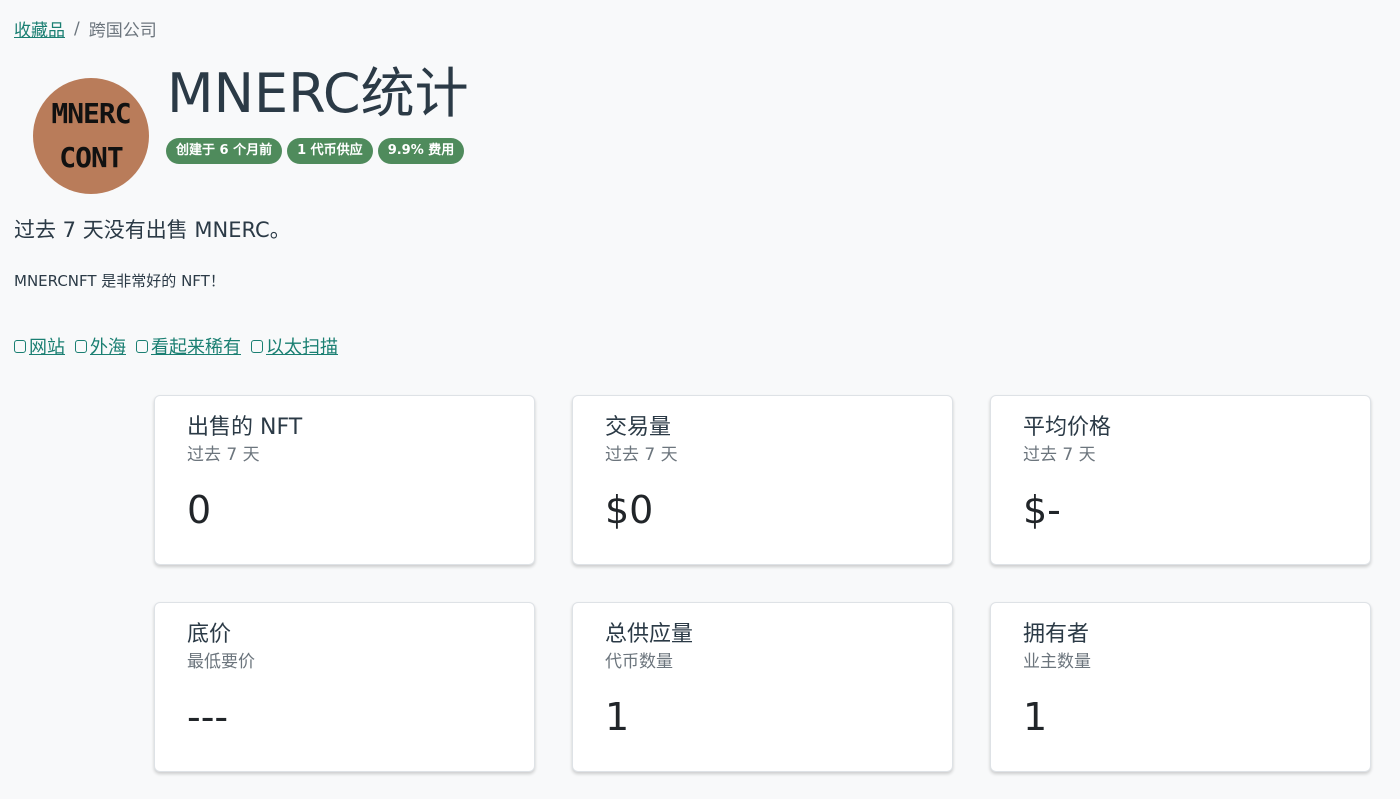 The height and width of the screenshot is (799, 1400). What do you see at coordinates (209, 634) in the screenshot?
I see `stat-title: 底价` at bounding box center [209, 634].